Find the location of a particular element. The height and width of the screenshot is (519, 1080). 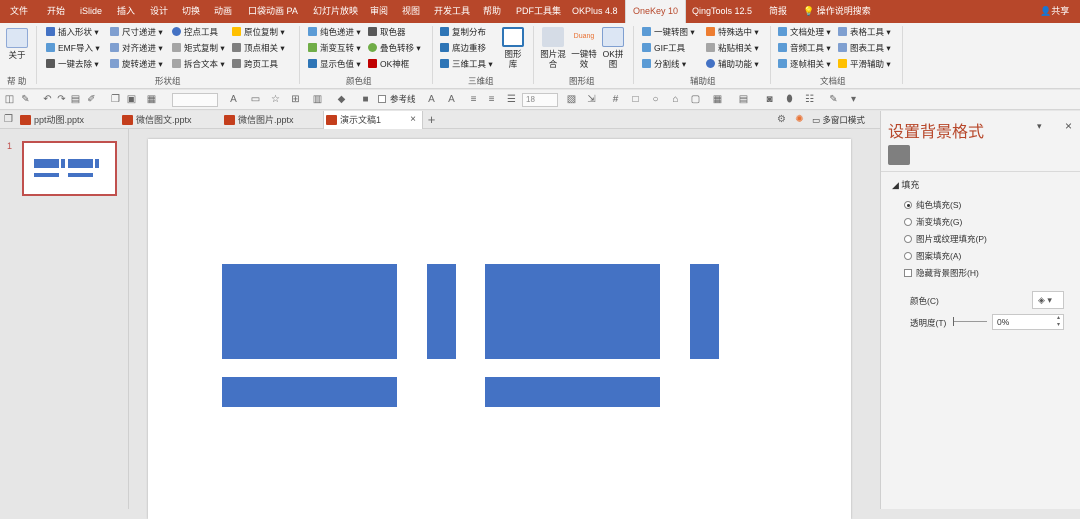

crop-icon: ⊞ is located at coordinates (295, 99).